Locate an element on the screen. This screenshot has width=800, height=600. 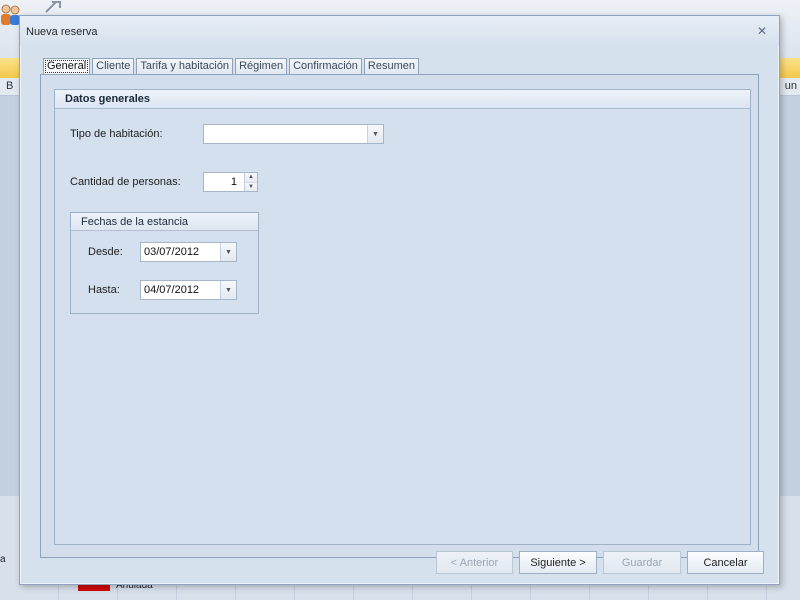
tab-tarifa-habitacion: Tarifa y habitación is located at coordinates (185, 66).